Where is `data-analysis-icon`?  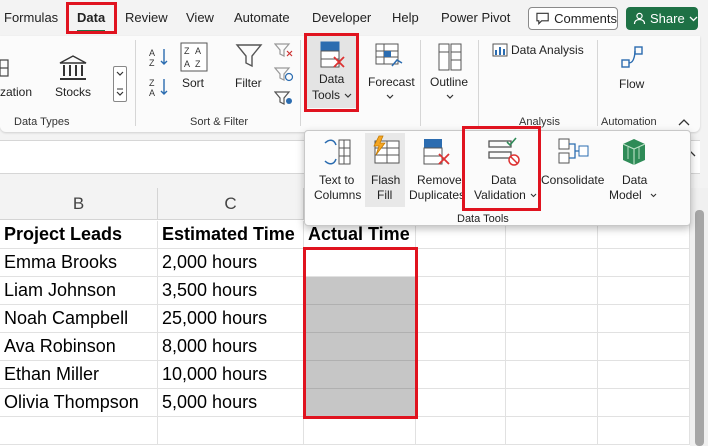 data-analysis-icon is located at coordinates (500, 50).